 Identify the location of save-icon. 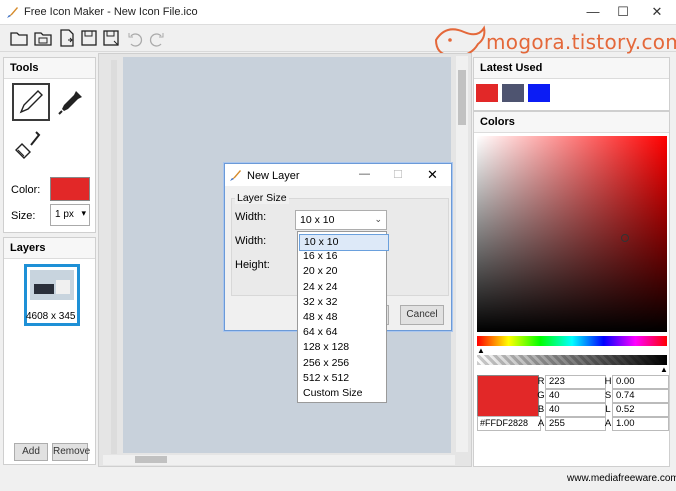
(89, 38).